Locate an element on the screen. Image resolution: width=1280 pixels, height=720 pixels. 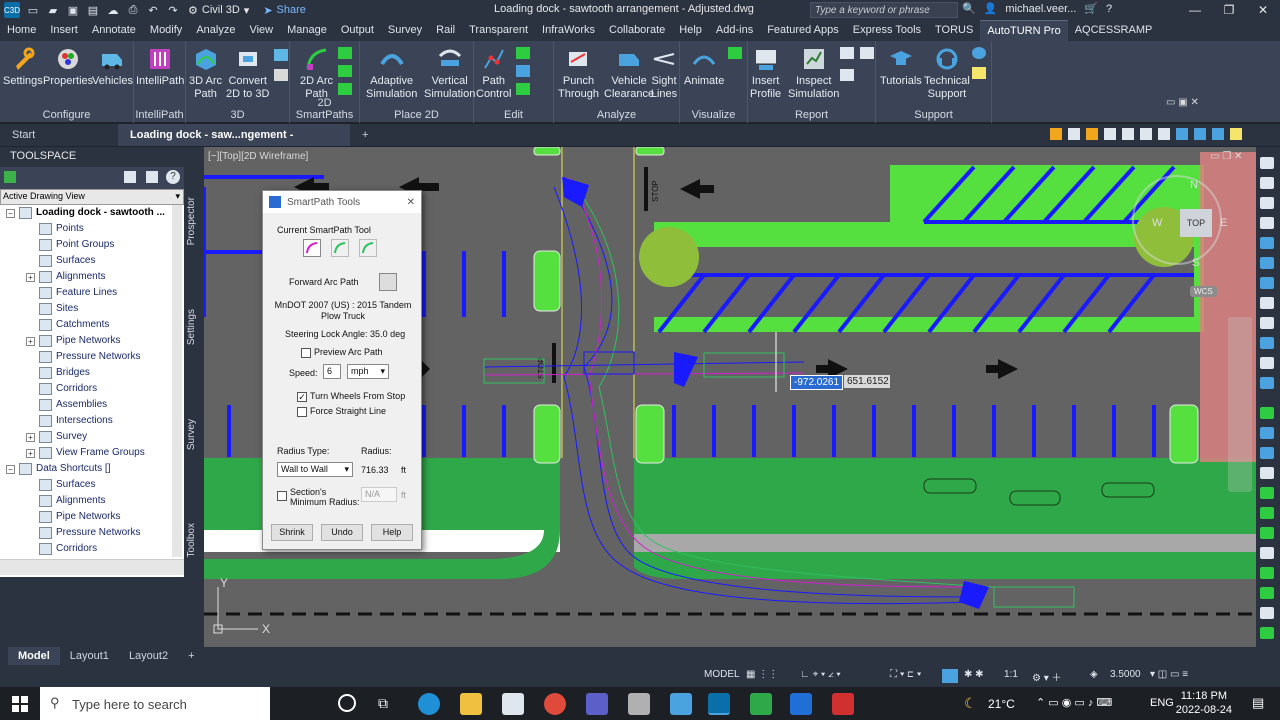
ribbon-tab-insert: Insert is located at coordinates (64, 30).